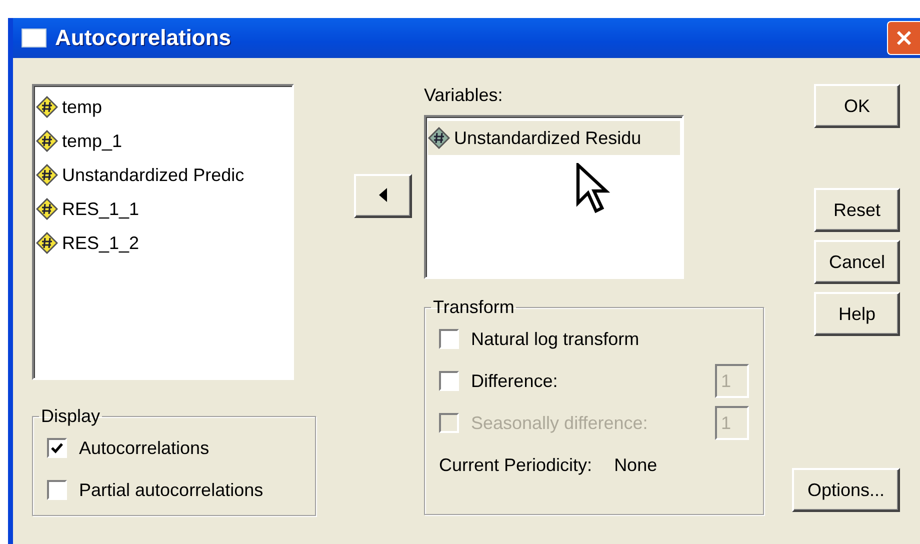  I want to click on mouse-cursor-icon, so click(593, 189).